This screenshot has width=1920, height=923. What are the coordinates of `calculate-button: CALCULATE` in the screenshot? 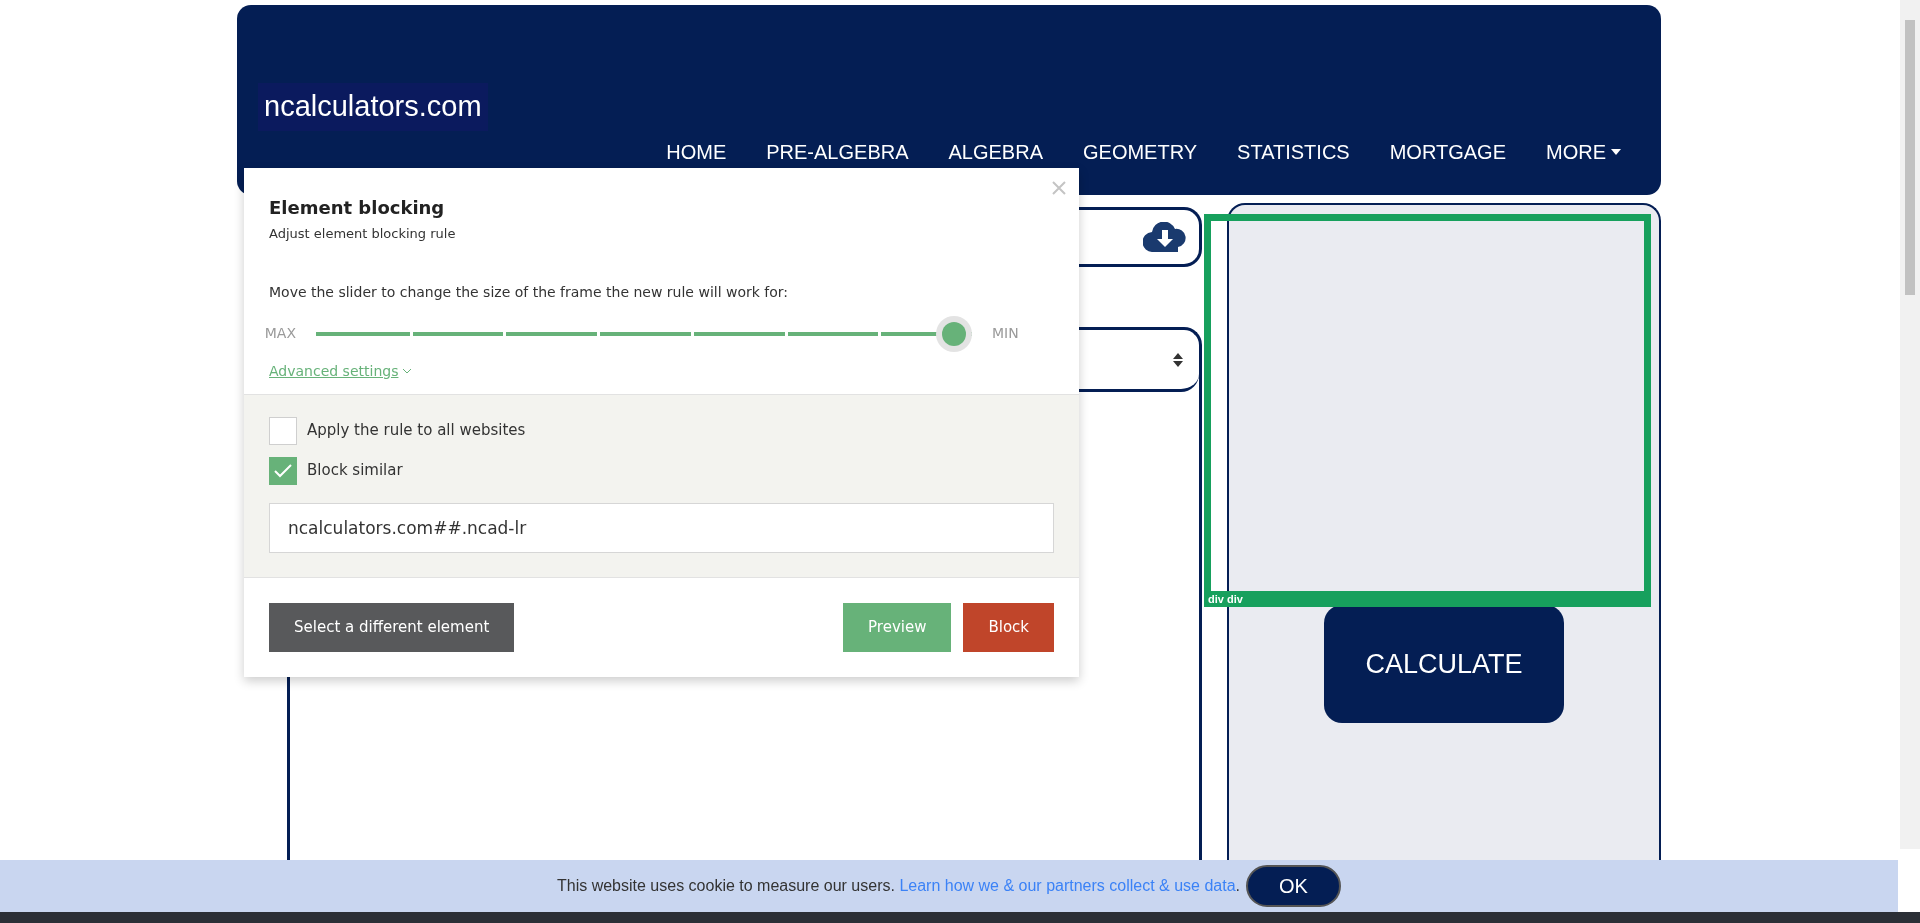 It's located at (1444, 664).